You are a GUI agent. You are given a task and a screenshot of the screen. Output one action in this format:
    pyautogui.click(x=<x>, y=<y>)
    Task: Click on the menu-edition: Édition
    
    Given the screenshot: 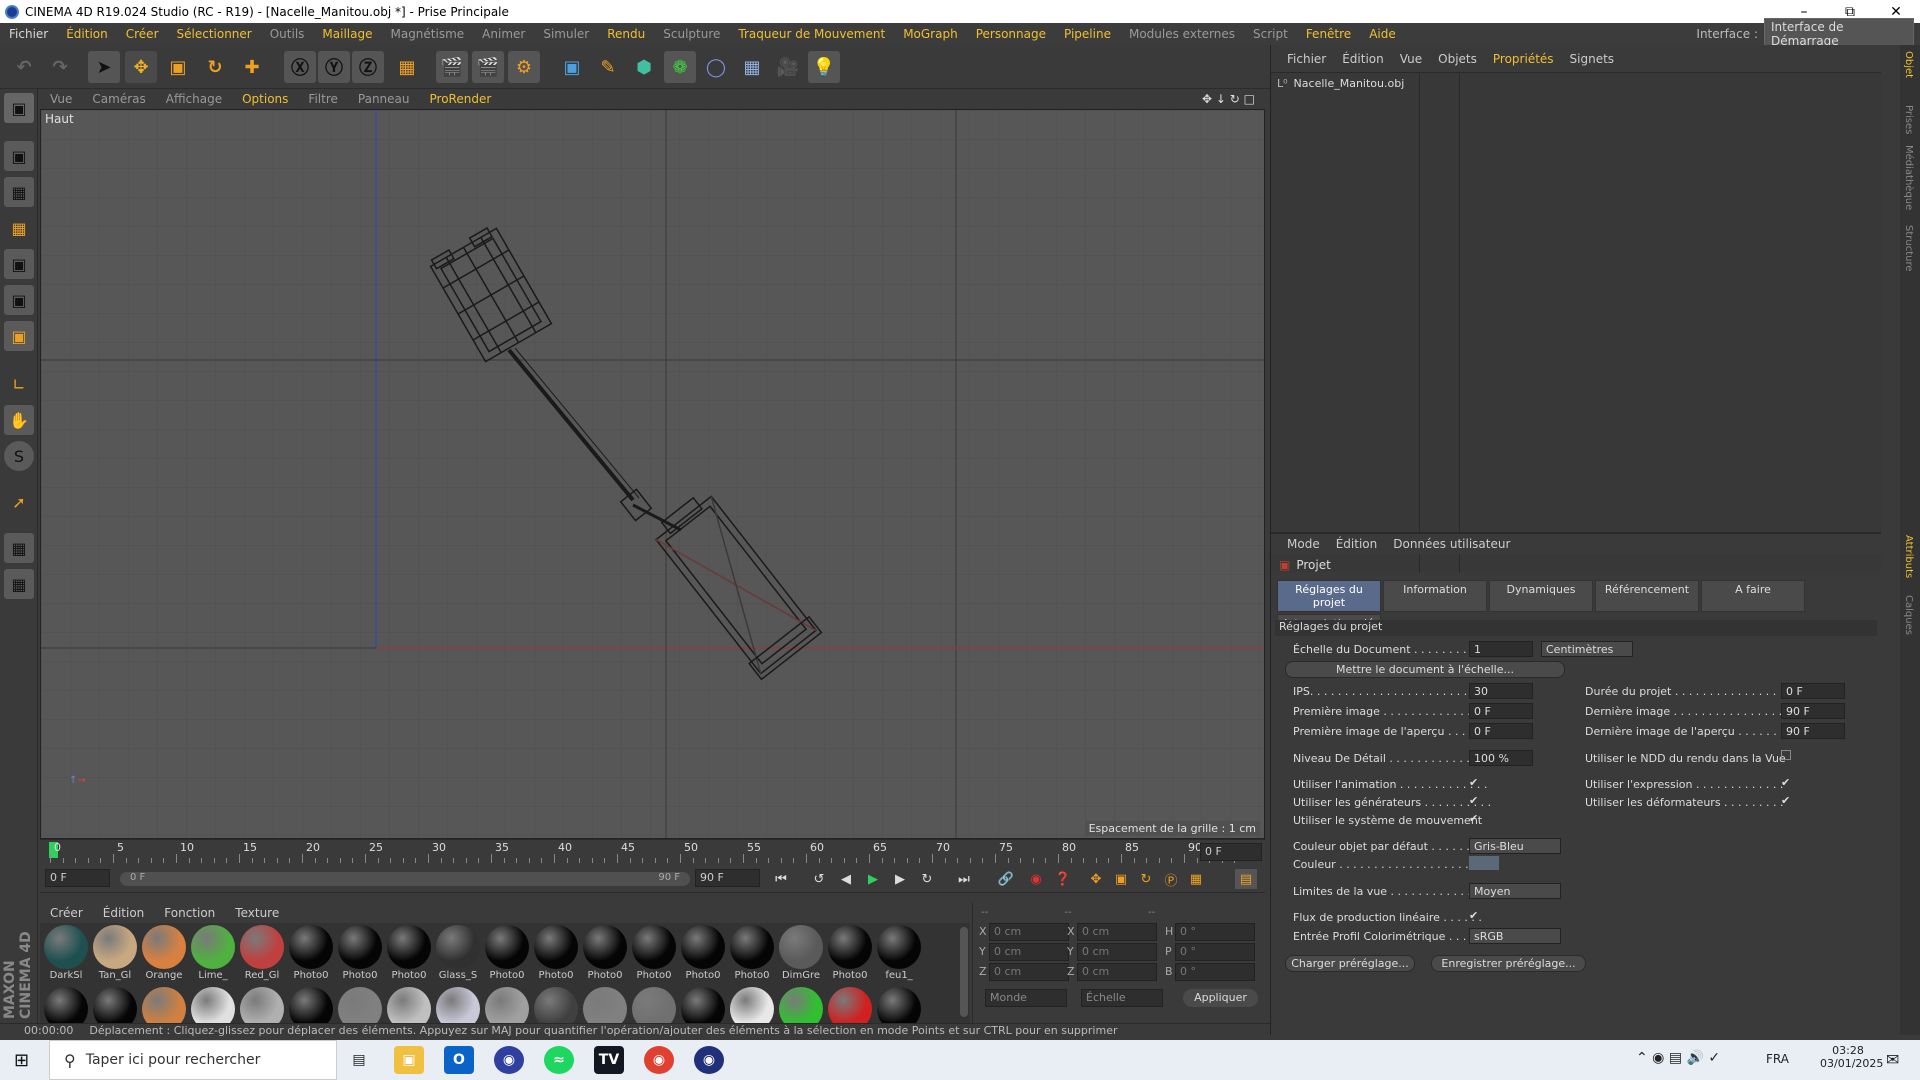 What is the action you would take?
    pyautogui.click(x=87, y=34)
    